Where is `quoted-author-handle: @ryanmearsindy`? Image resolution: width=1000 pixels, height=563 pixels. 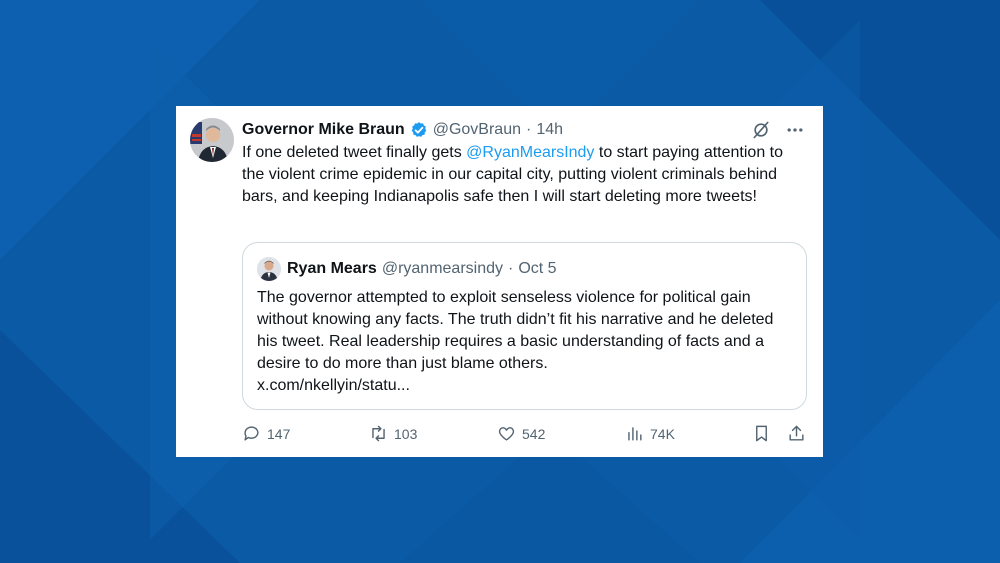
quoted-author-handle: @ryanmearsindy is located at coordinates (442, 269).